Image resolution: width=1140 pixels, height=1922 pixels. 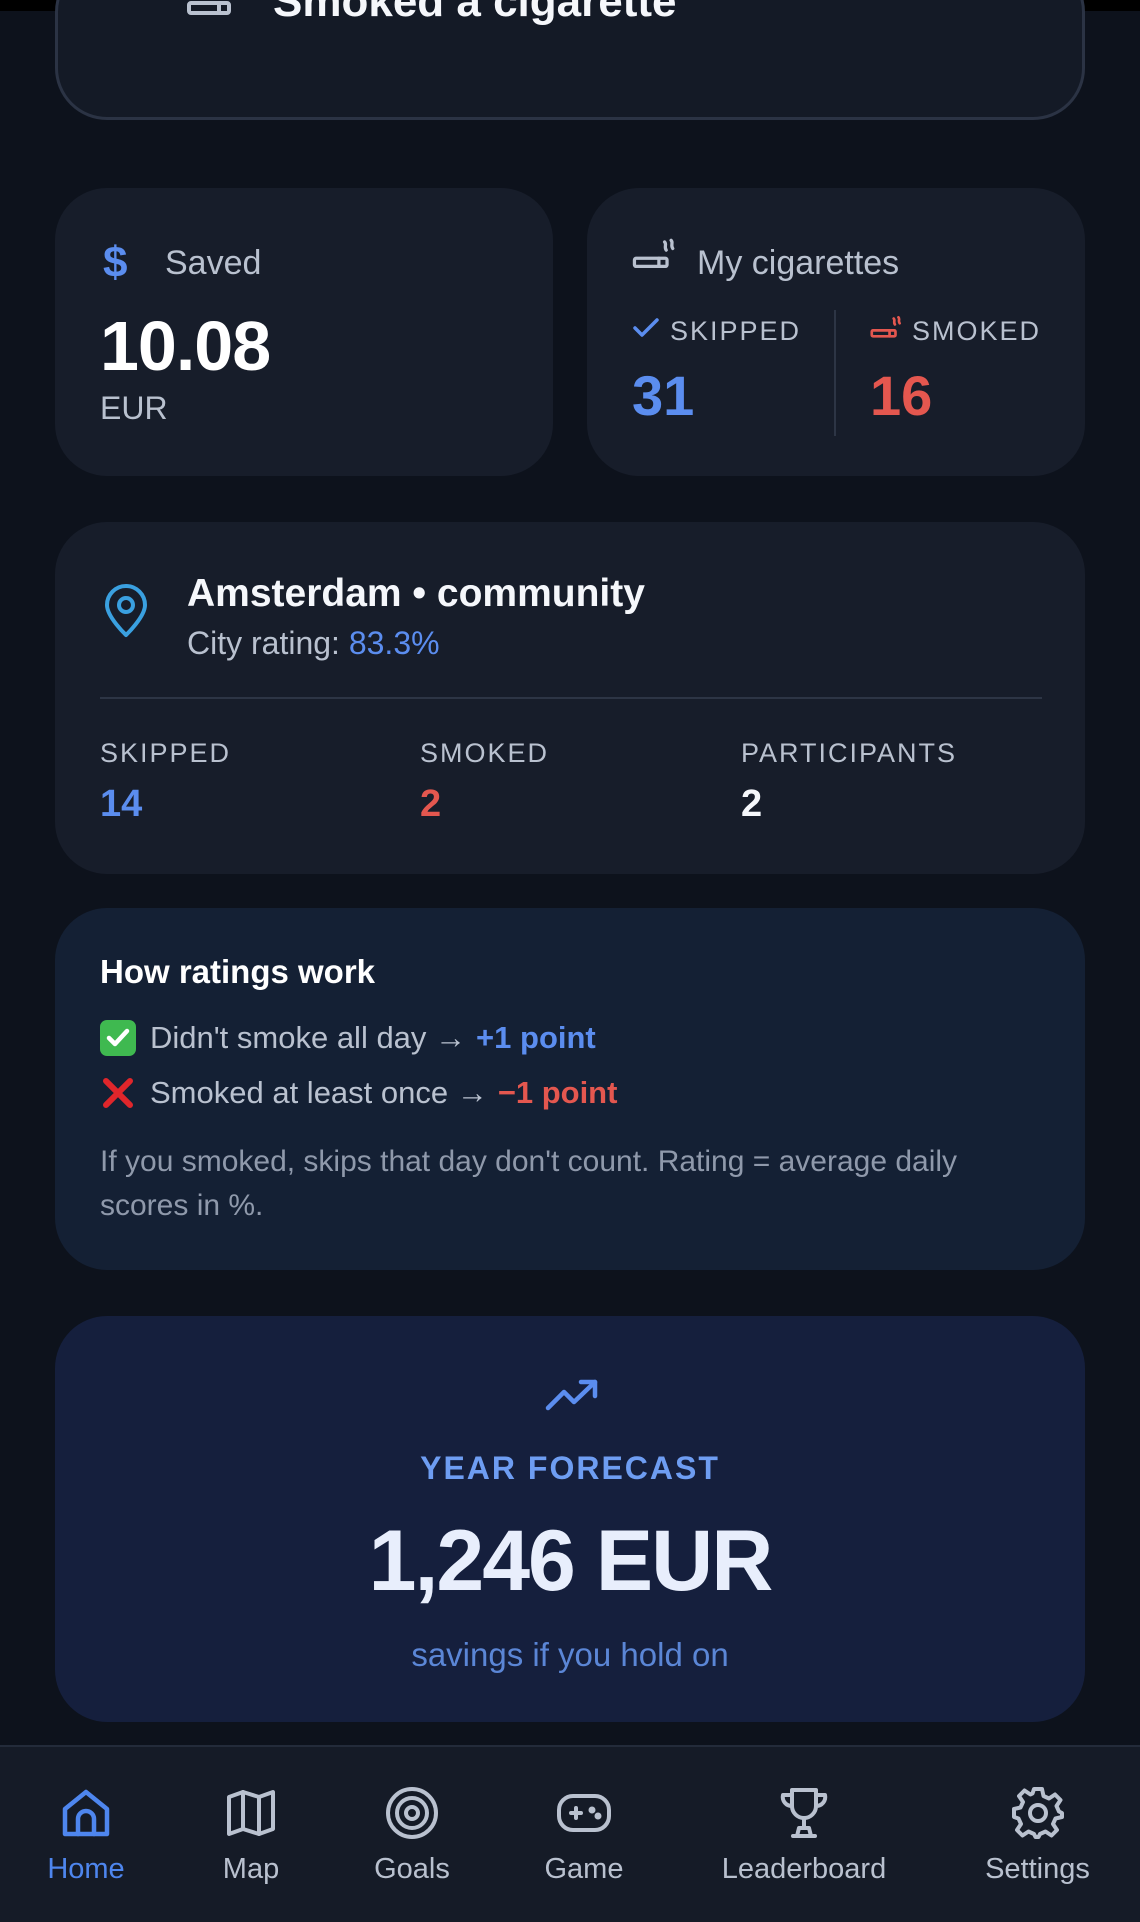 What do you see at coordinates (251, 1813) in the screenshot?
I see `map-icon` at bounding box center [251, 1813].